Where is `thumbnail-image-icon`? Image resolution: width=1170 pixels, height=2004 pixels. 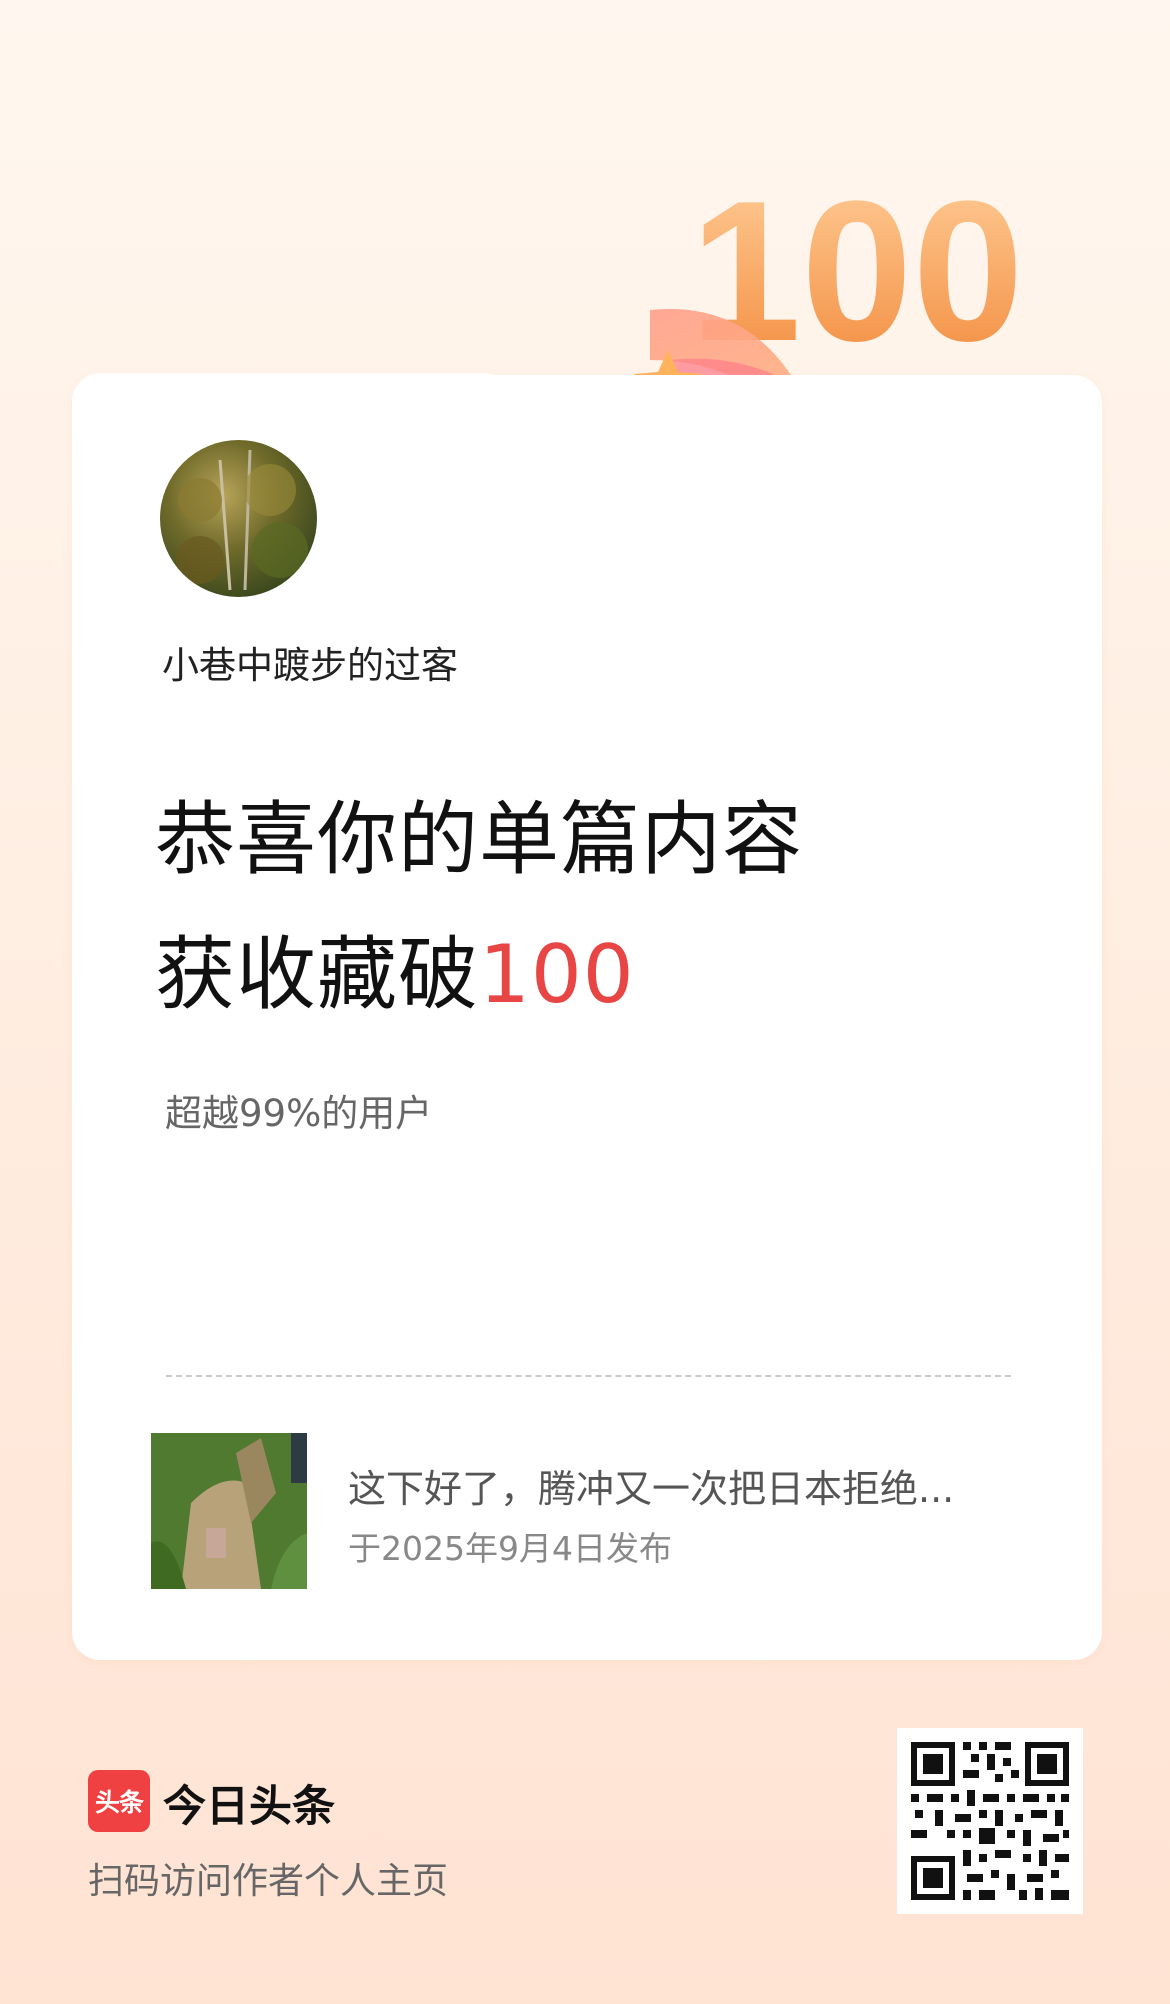
thumbnail-image-icon is located at coordinates (229, 1511).